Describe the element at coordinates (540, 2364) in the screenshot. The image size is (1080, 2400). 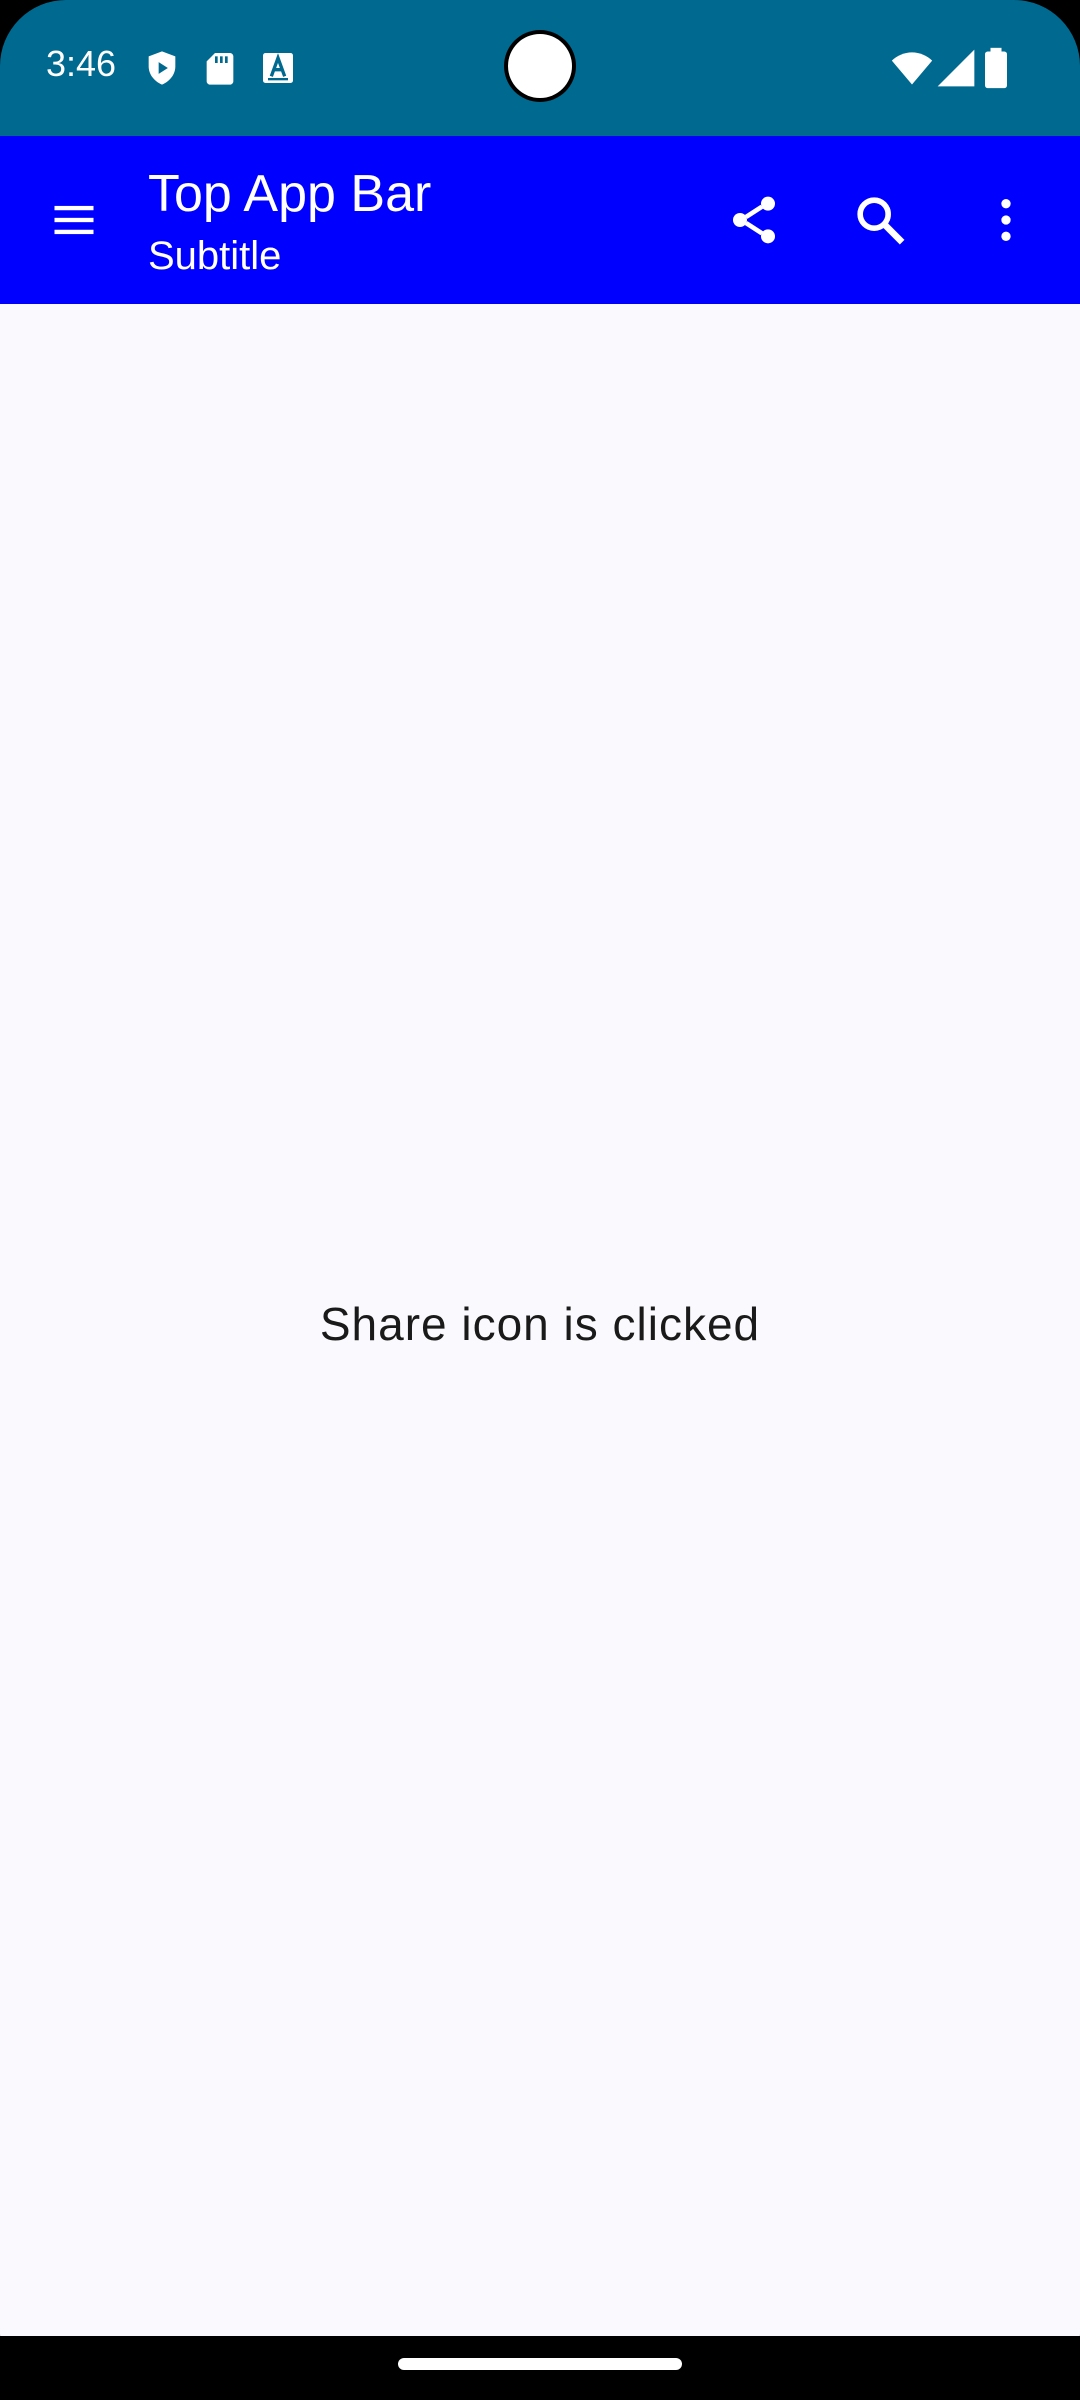
I see `gesture-handle` at that location.